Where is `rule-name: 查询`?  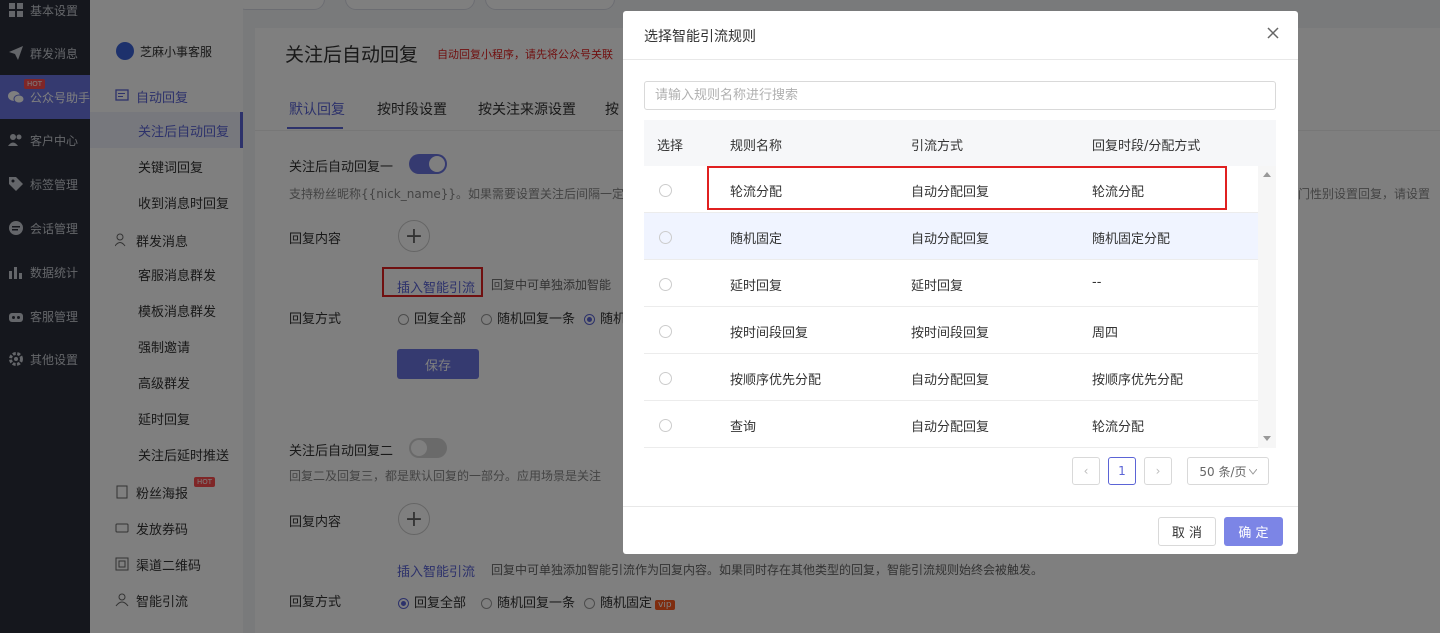
rule-name: 查询 is located at coordinates (743, 427).